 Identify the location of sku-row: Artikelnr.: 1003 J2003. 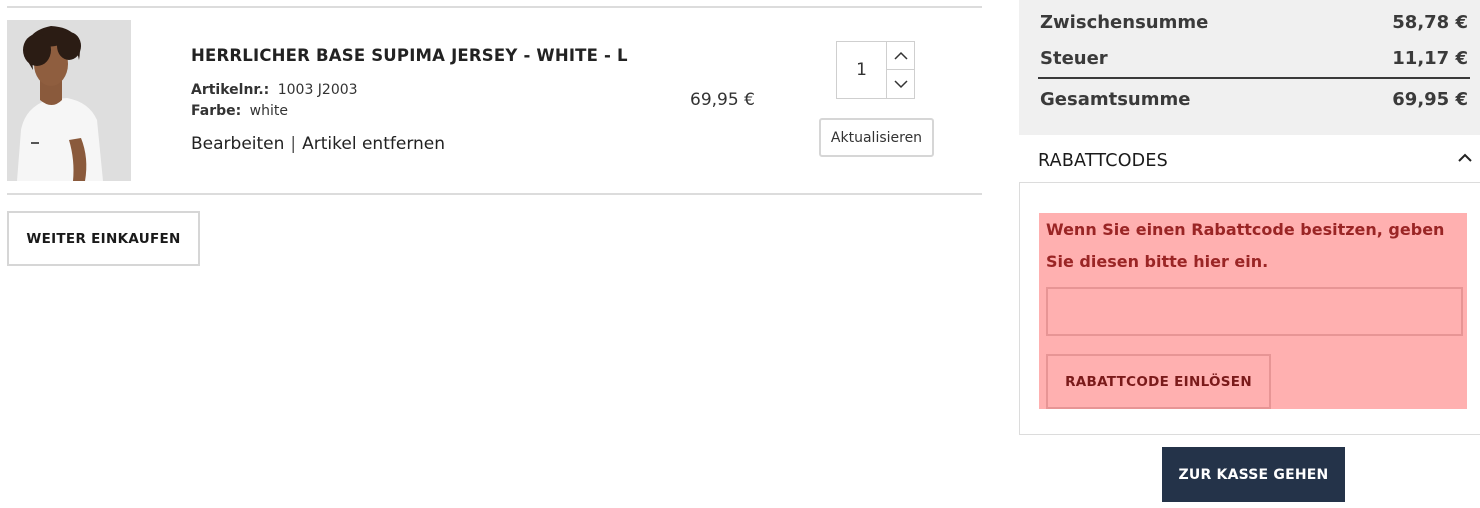
(274, 90).